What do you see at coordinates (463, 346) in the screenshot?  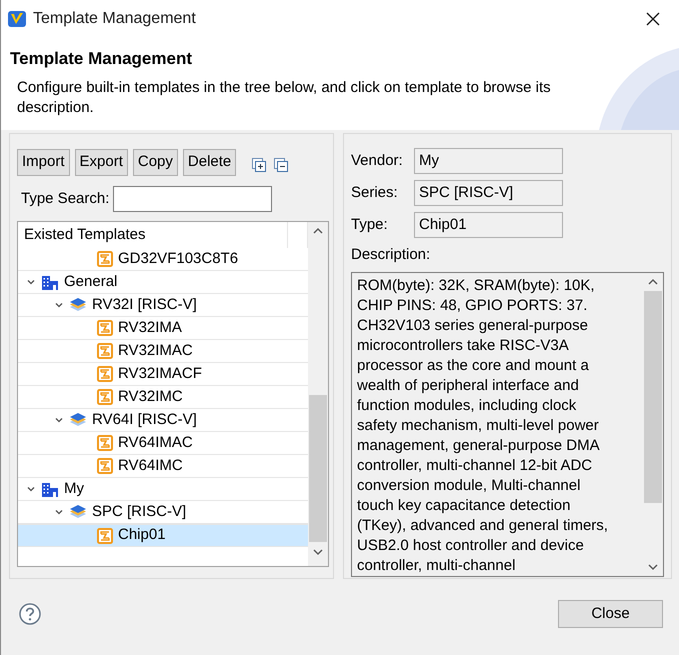 I see `description-line: microcontrollers take RISC-V3A` at bounding box center [463, 346].